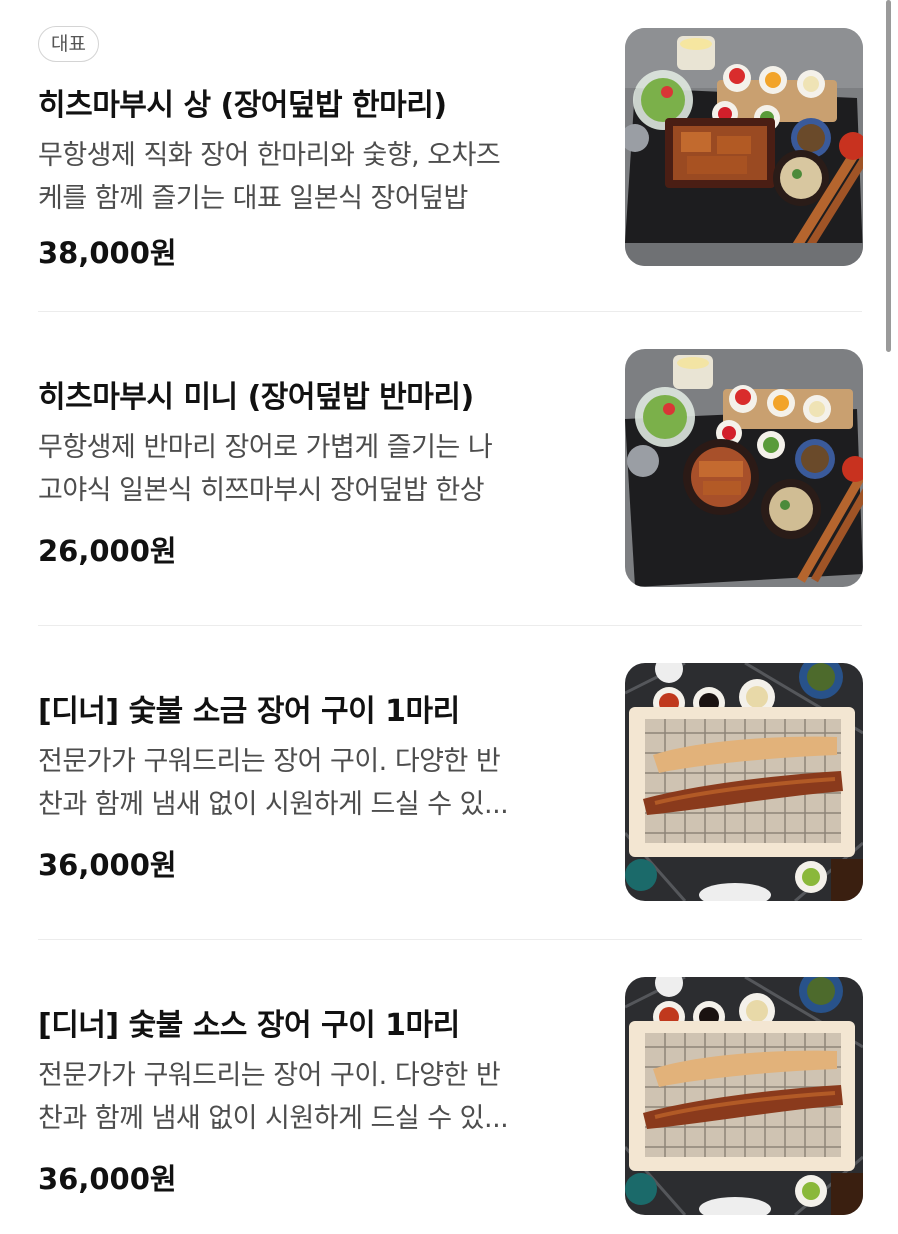 The height and width of the screenshot is (1234, 898). I want to click on eel-rice-set-half-photo, so click(744, 468).